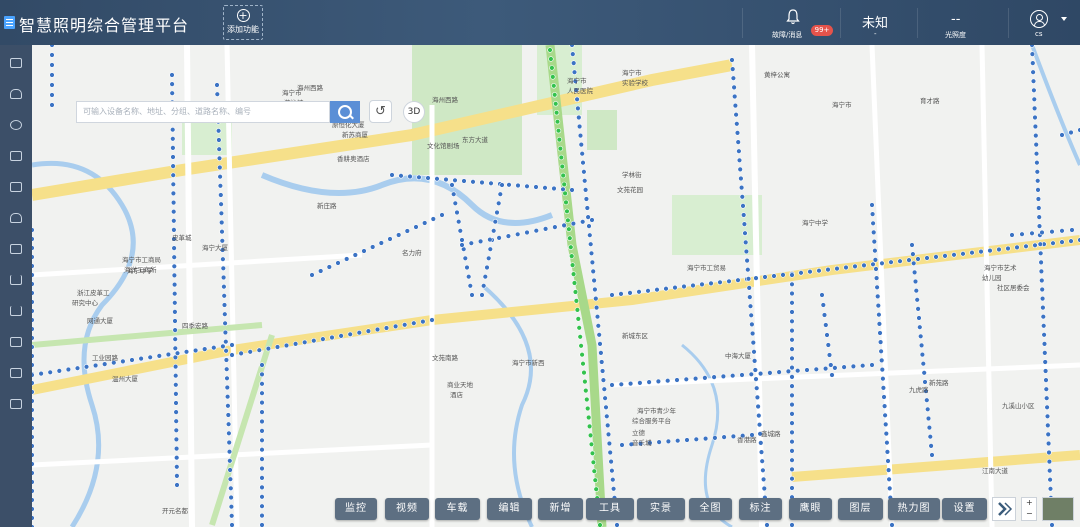  I want to click on tools-button: 工具, so click(610, 509).